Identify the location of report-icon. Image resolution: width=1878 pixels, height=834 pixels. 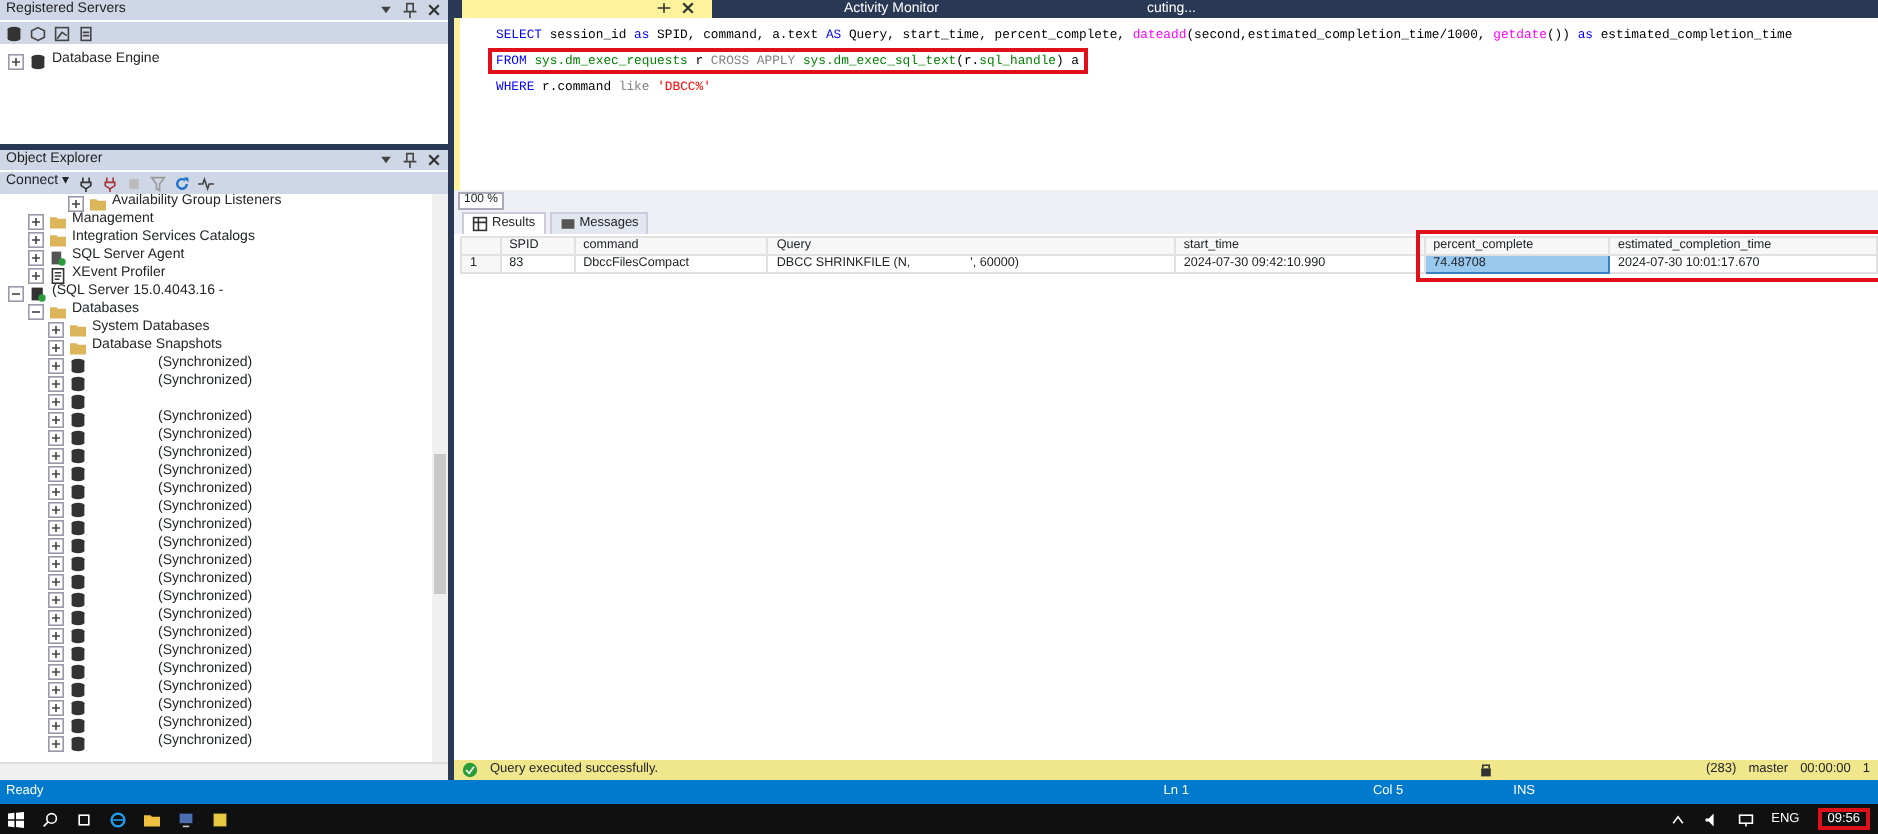
(86, 33).